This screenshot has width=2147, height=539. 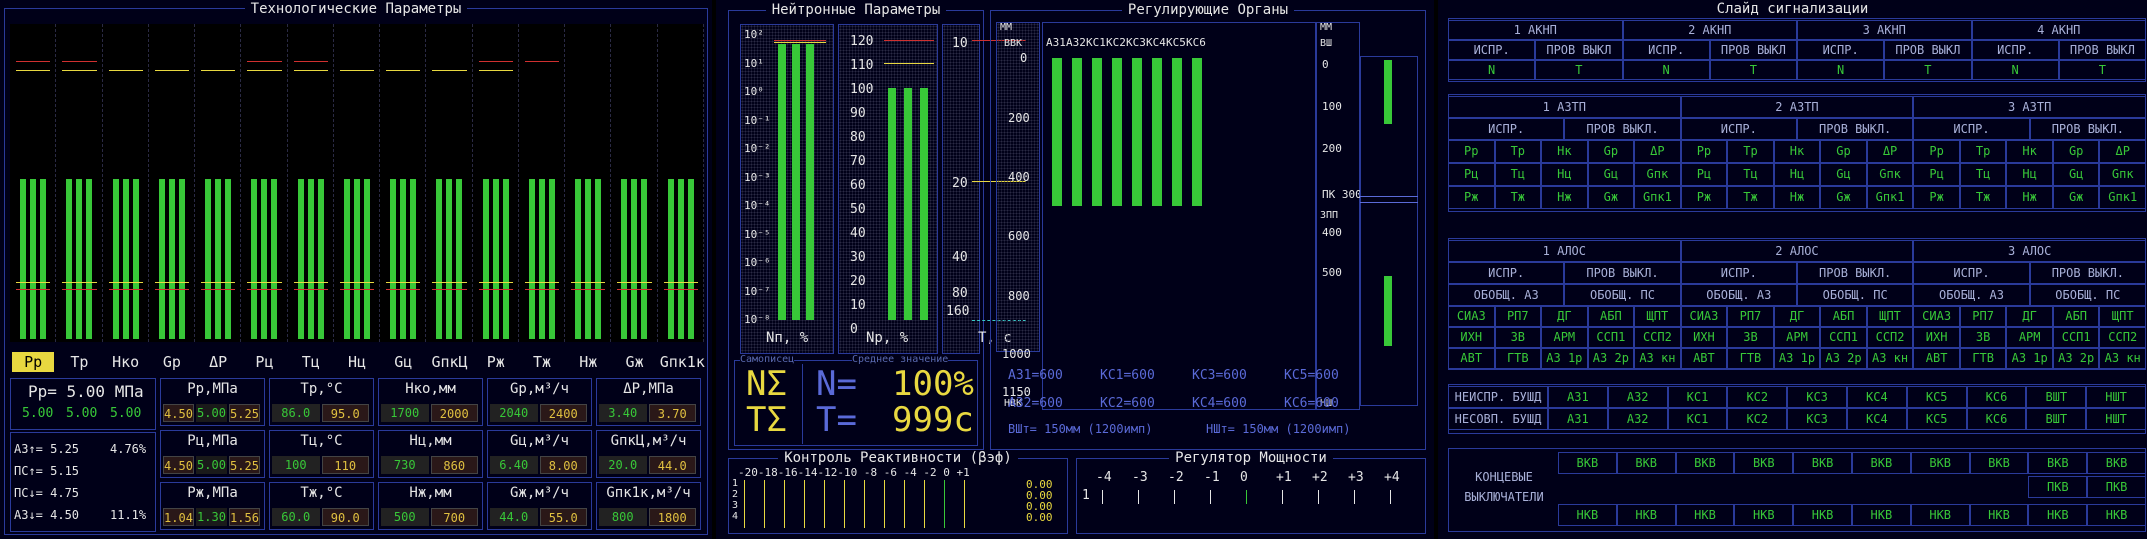 What do you see at coordinates (2056, 419) in the screenshot?
I see `bushd-cell: ВШТ` at bounding box center [2056, 419].